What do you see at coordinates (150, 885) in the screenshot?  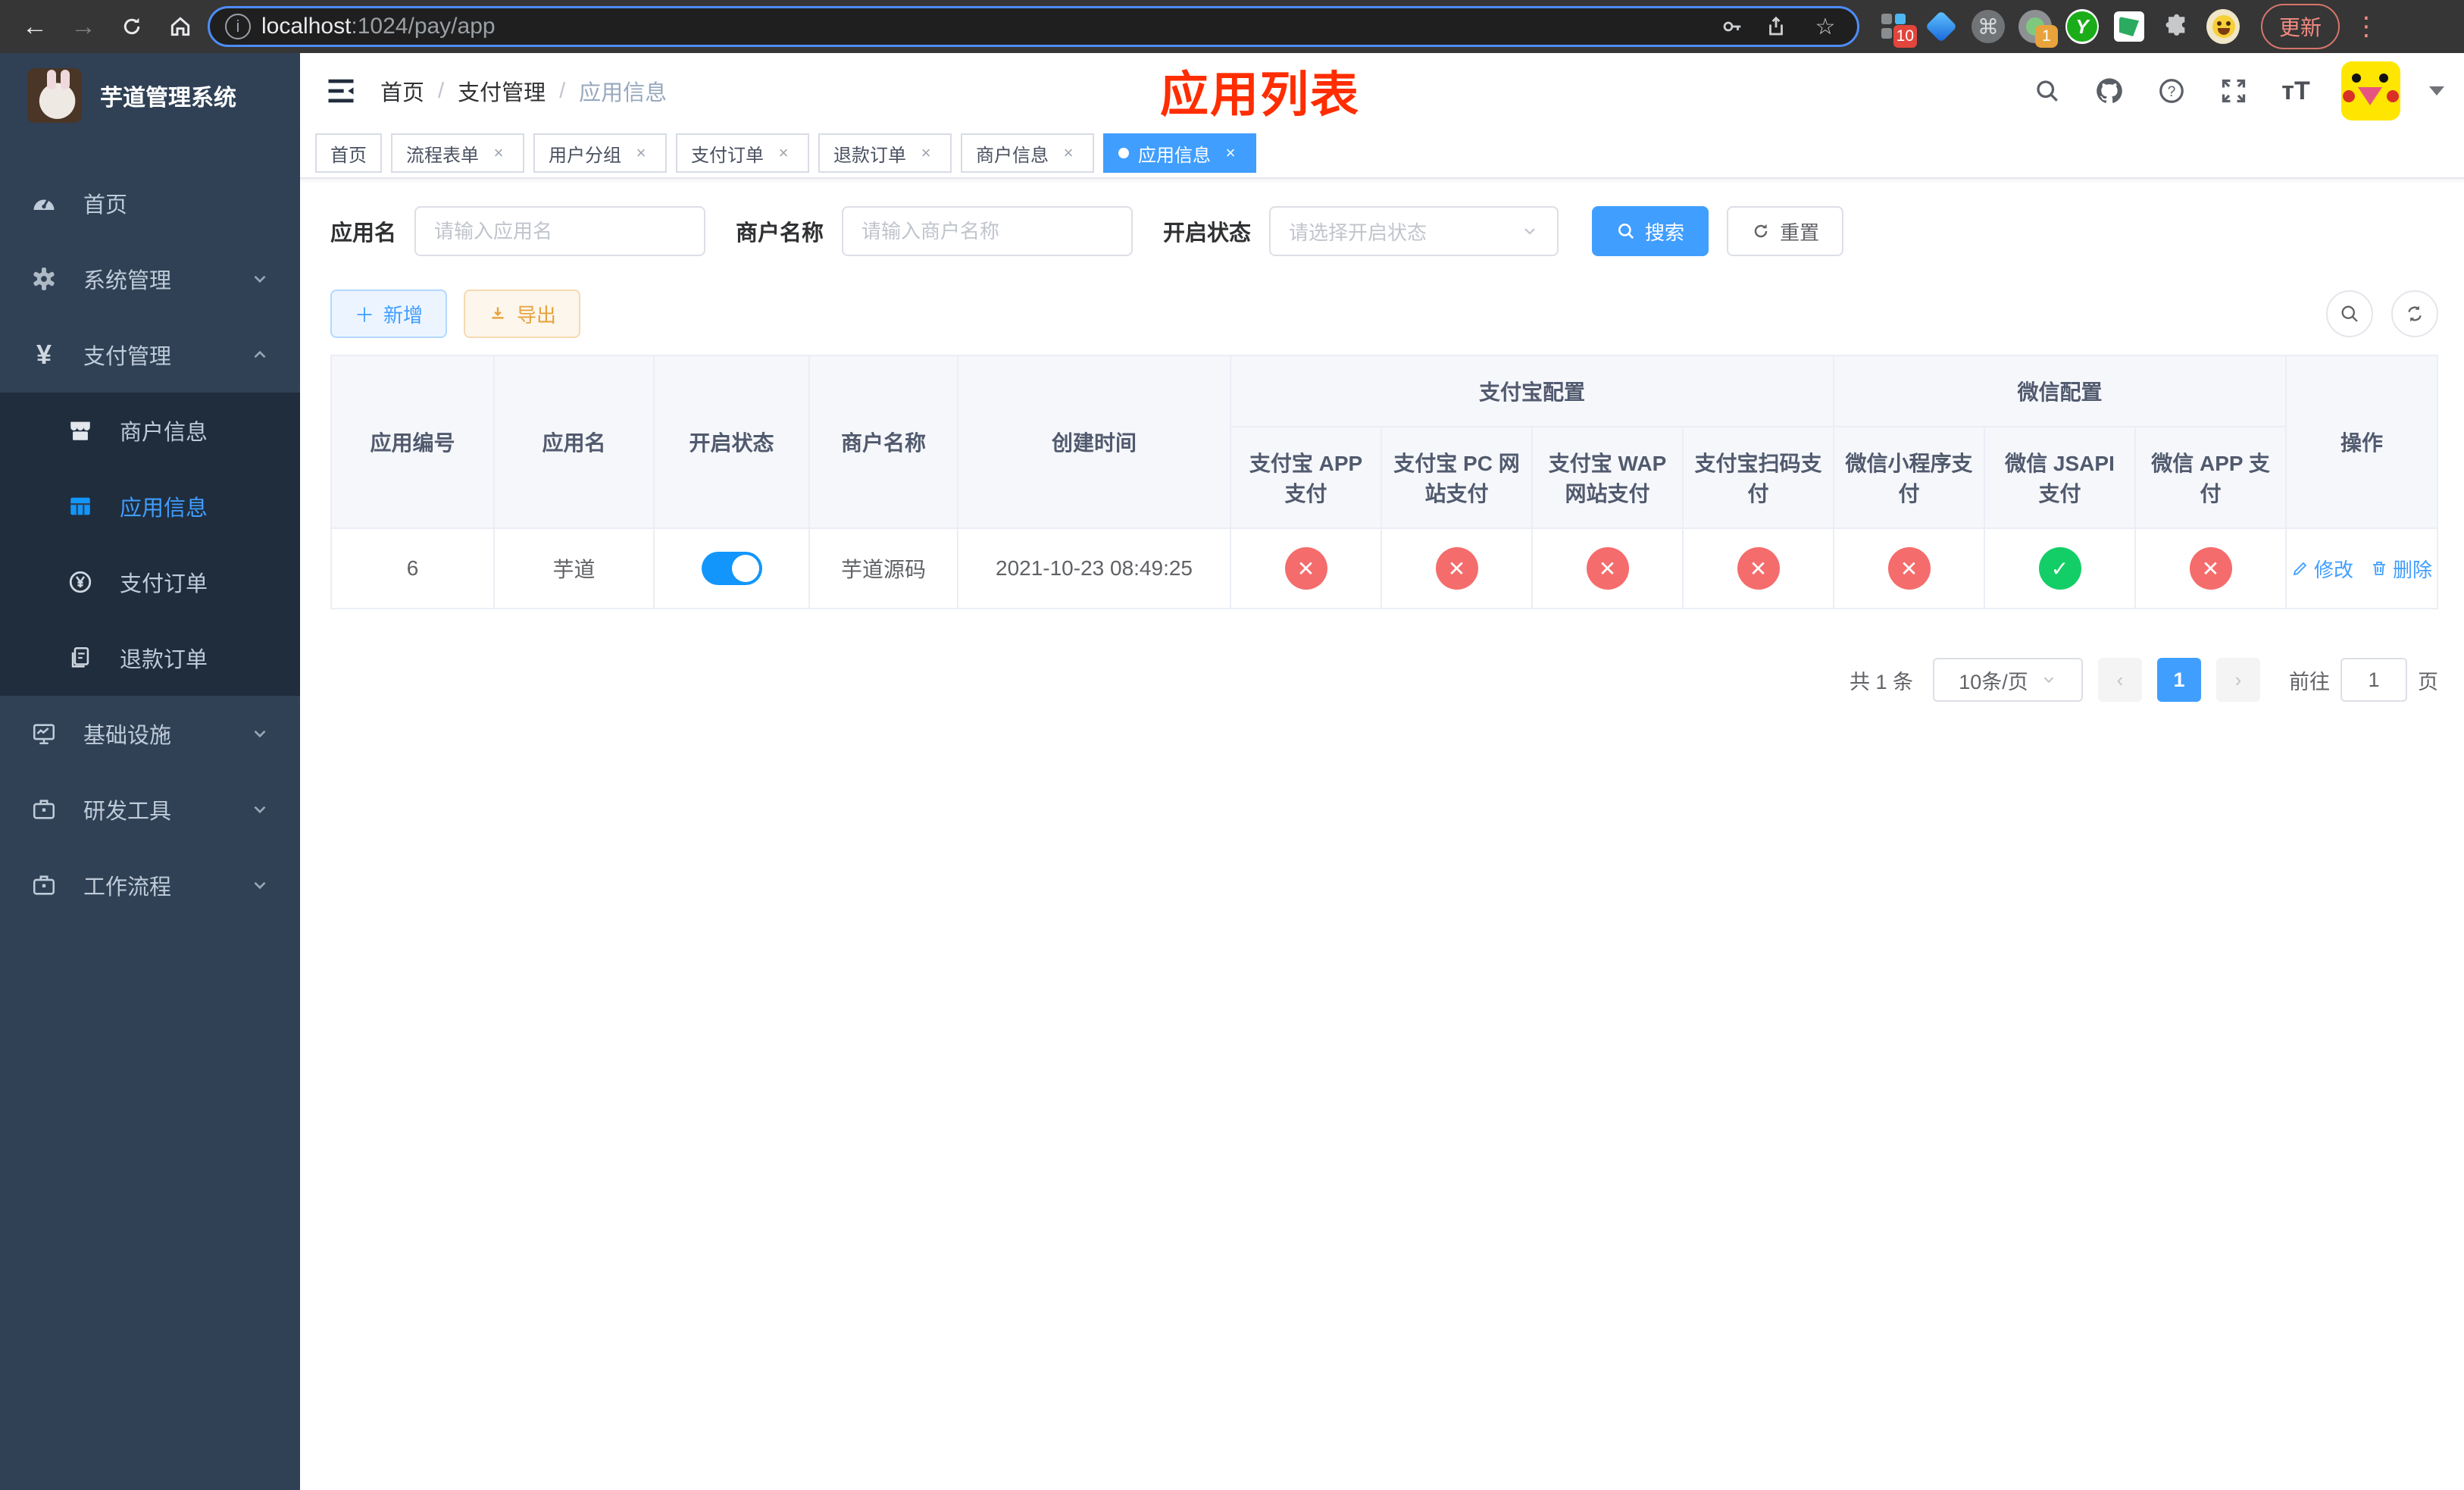 I see `sidebar-item-workflow: 工作流程` at bounding box center [150, 885].